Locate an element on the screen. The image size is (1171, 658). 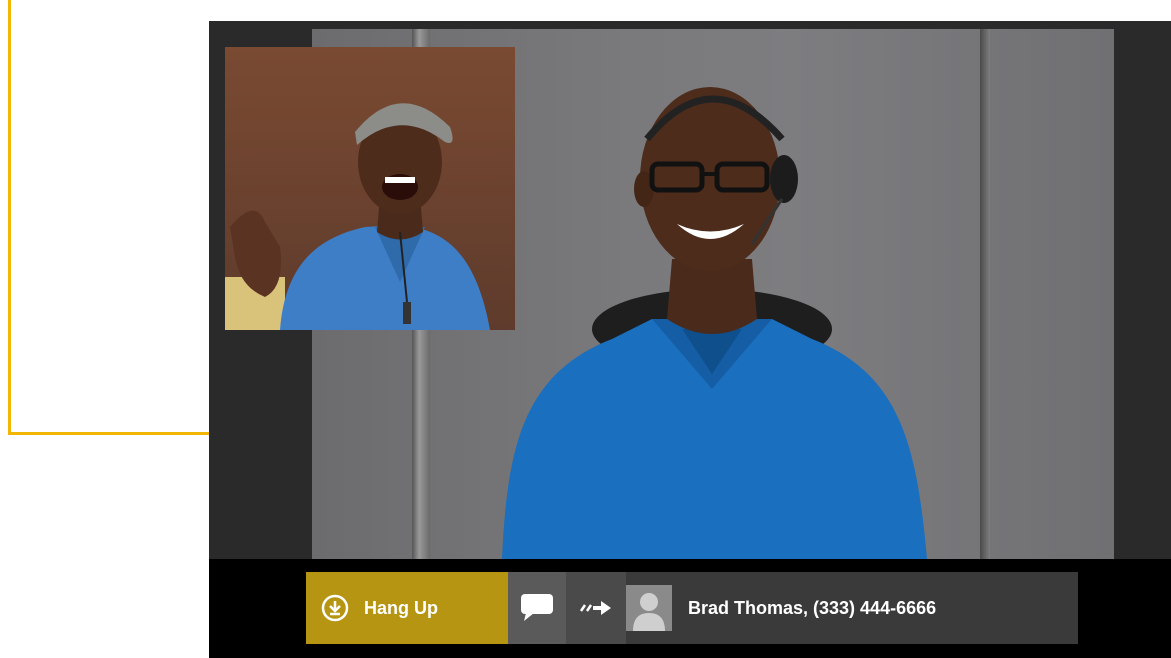
callout-line-vertical is located at coordinates (9, 217).